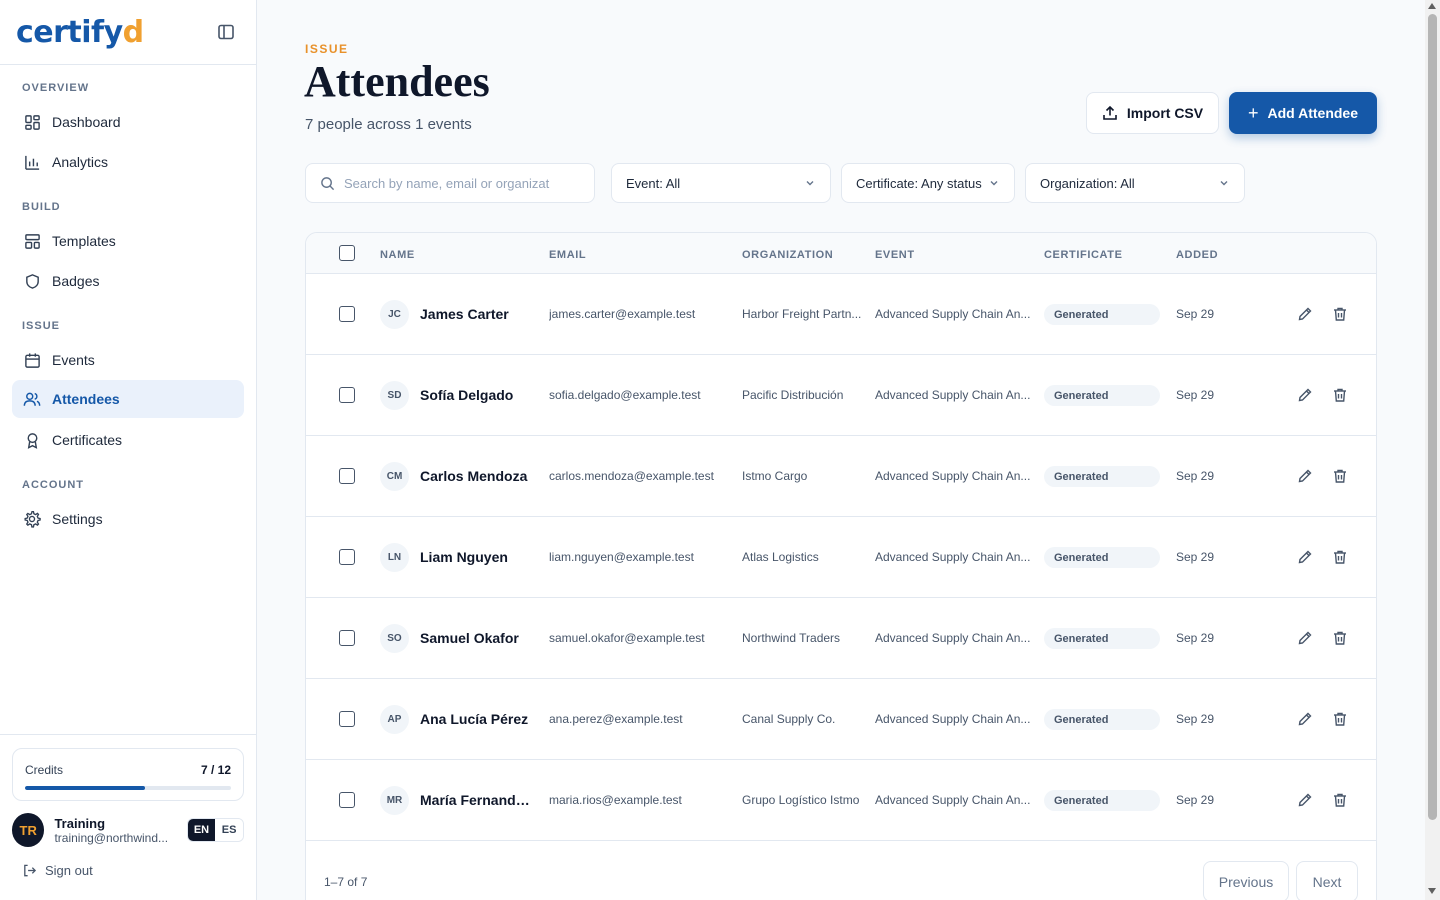  I want to click on table-footer: 1–7 of 7 Previous Next, so click(841, 870).